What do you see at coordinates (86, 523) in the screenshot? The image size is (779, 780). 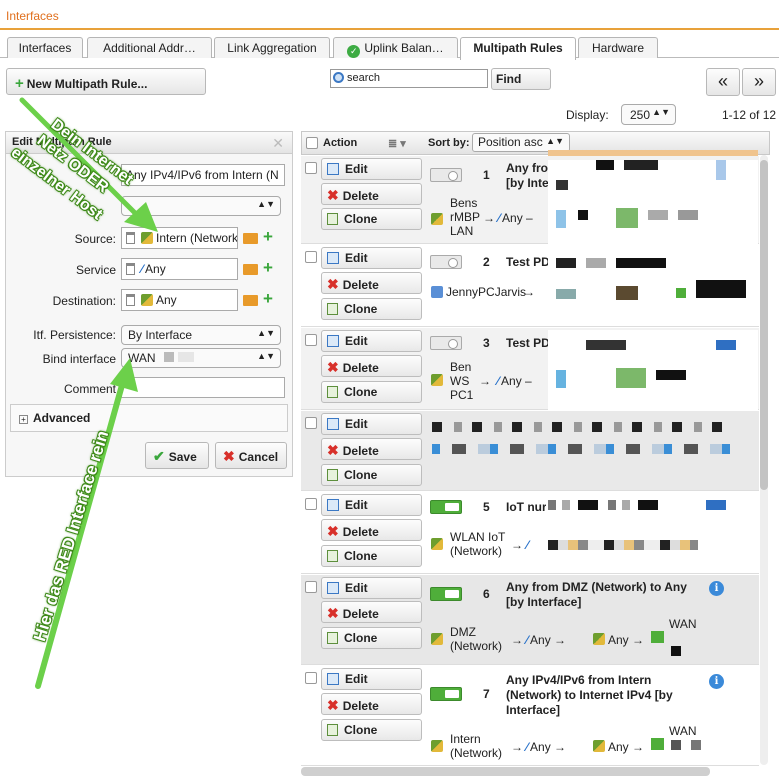 I see `arrow-to-bind-interface` at bounding box center [86, 523].